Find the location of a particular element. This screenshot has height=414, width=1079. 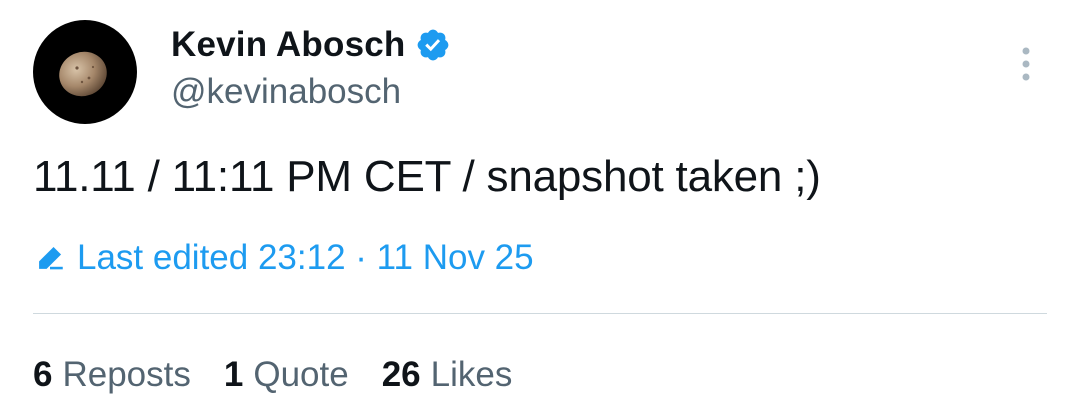

engagement-stats: 6 Reposts 1 Quote 26 Likes is located at coordinates (289, 375).